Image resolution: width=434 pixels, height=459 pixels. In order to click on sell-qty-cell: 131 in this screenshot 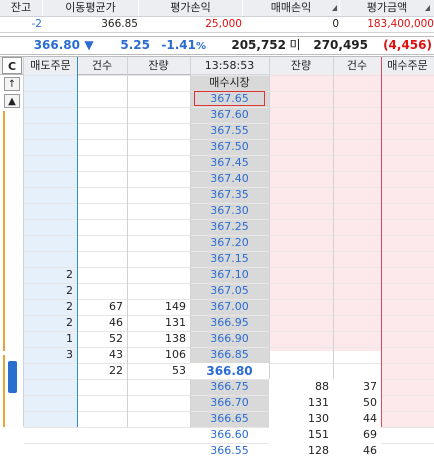, I will do `click(158, 323)`.